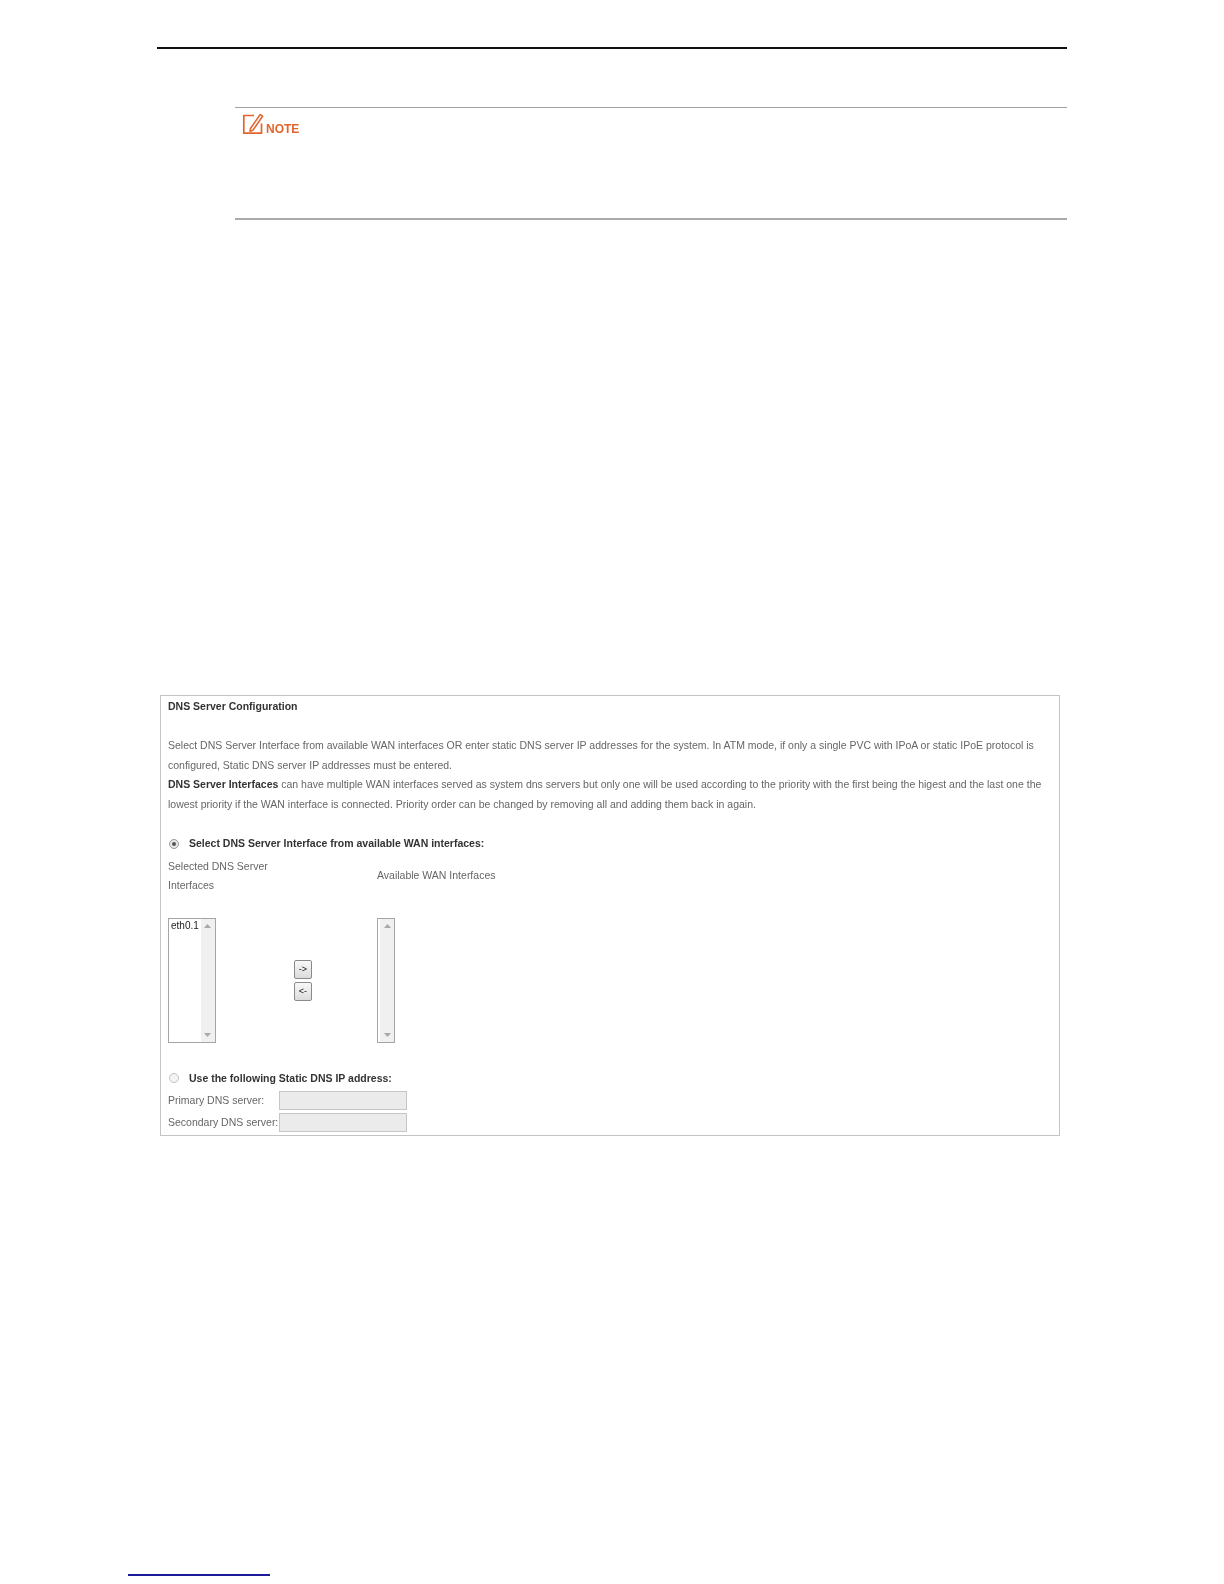  Describe the element at coordinates (186, 925) in the screenshot. I see `listbox-item: eth0.1` at that location.